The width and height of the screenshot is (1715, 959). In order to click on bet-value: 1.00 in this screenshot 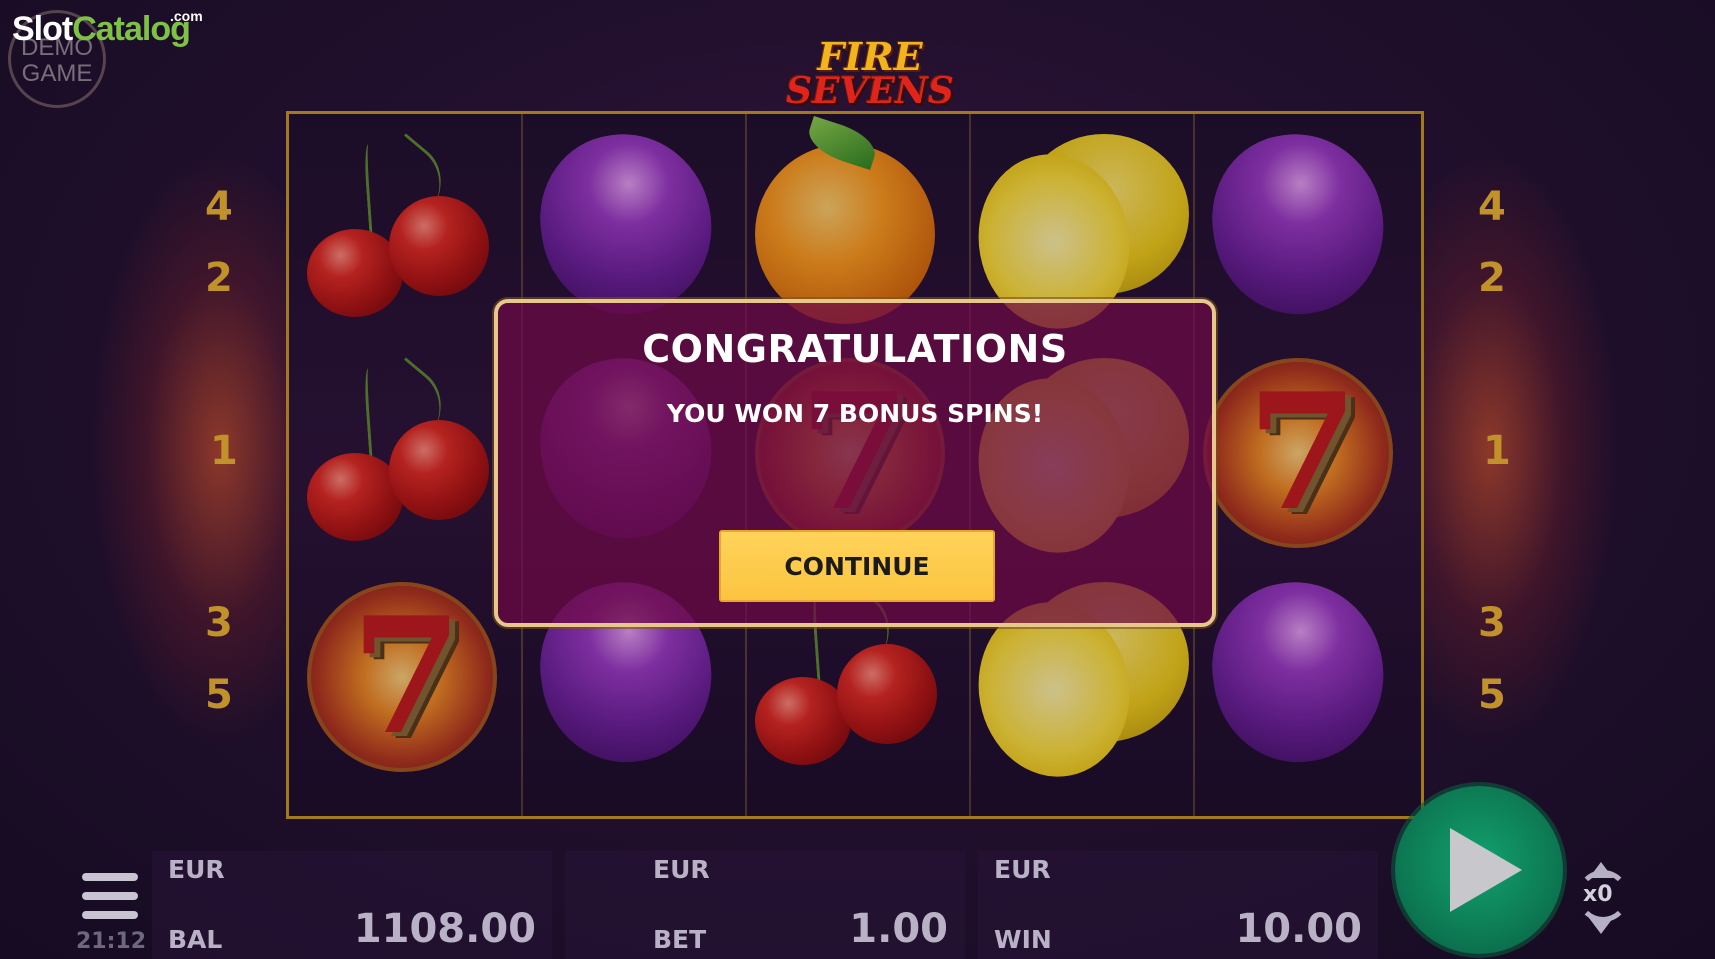, I will do `click(869, 929)`.